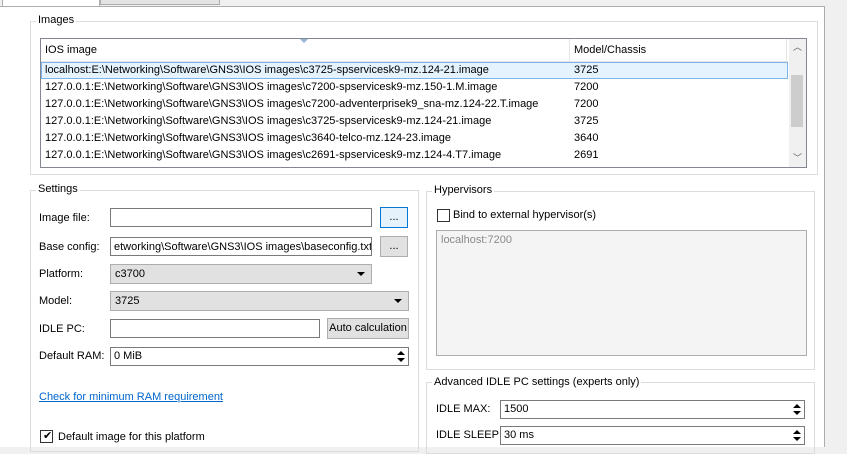 The height and width of the screenshot is (454, 847). Describe the element at coordinates (58, 189) in the screenshot. I see `settings-group-title: Settings` at that location.